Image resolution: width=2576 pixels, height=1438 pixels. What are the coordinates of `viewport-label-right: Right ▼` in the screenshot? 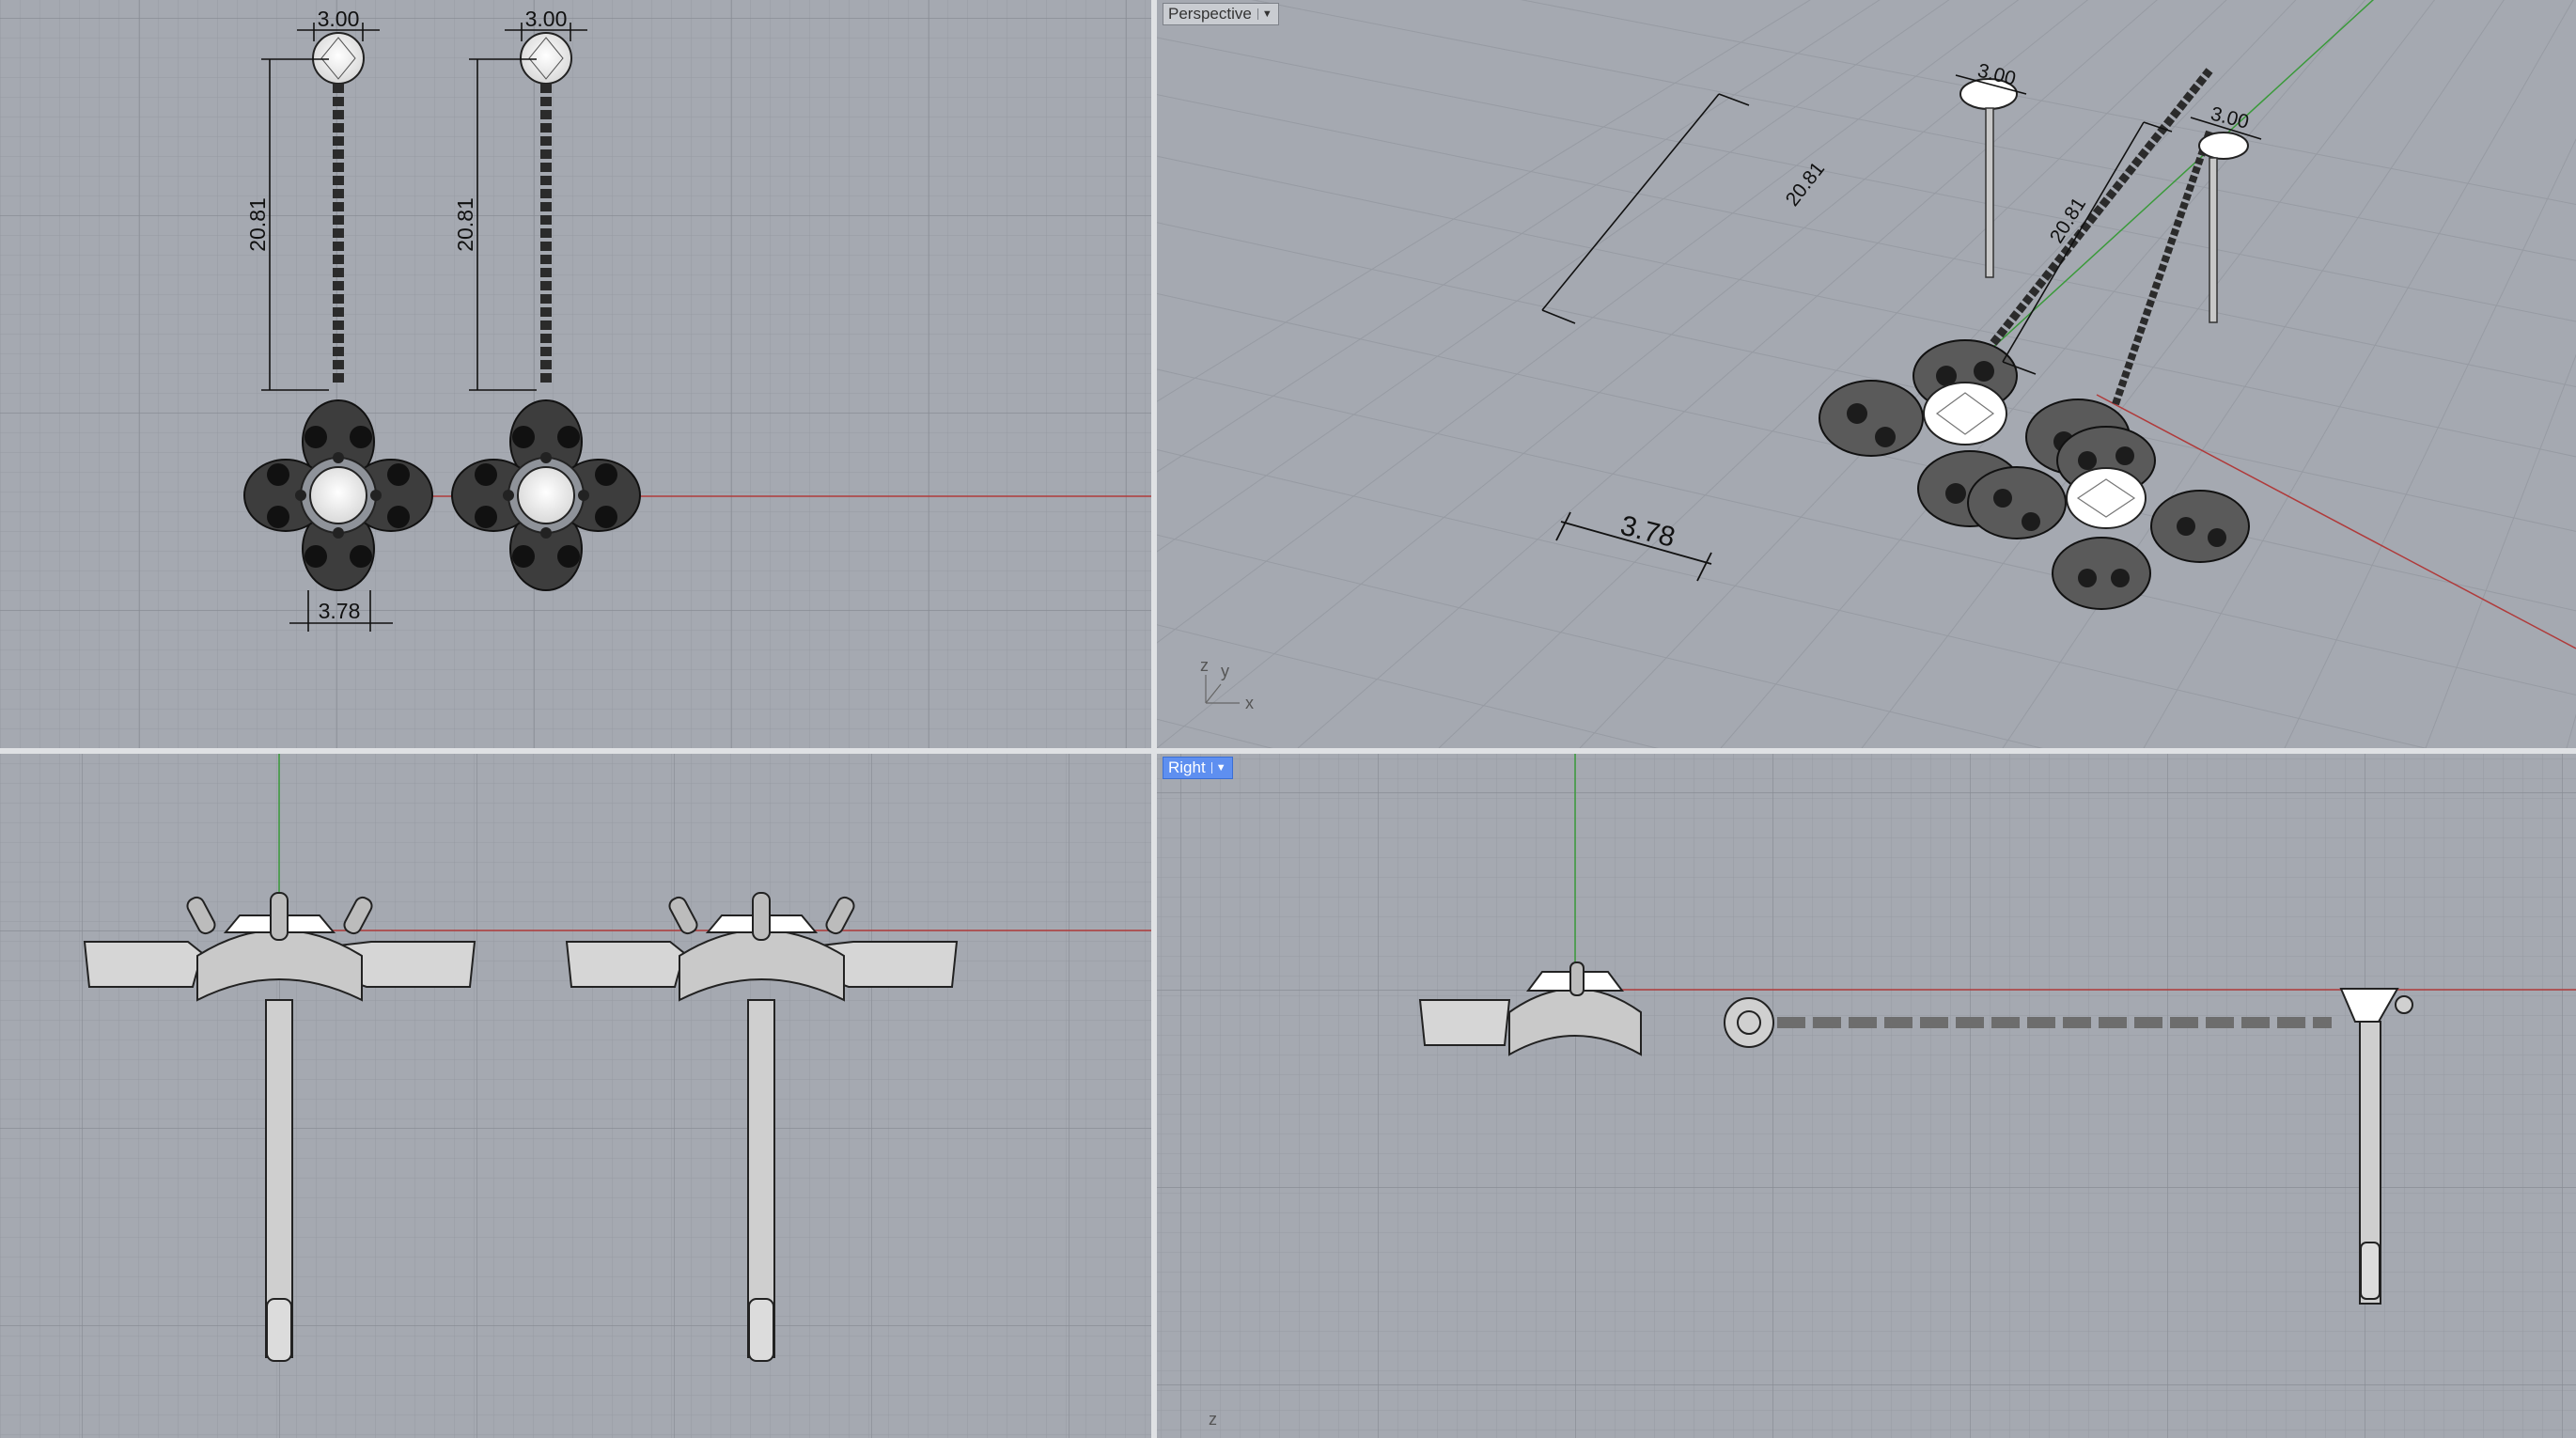 It's located at (1198, 768).